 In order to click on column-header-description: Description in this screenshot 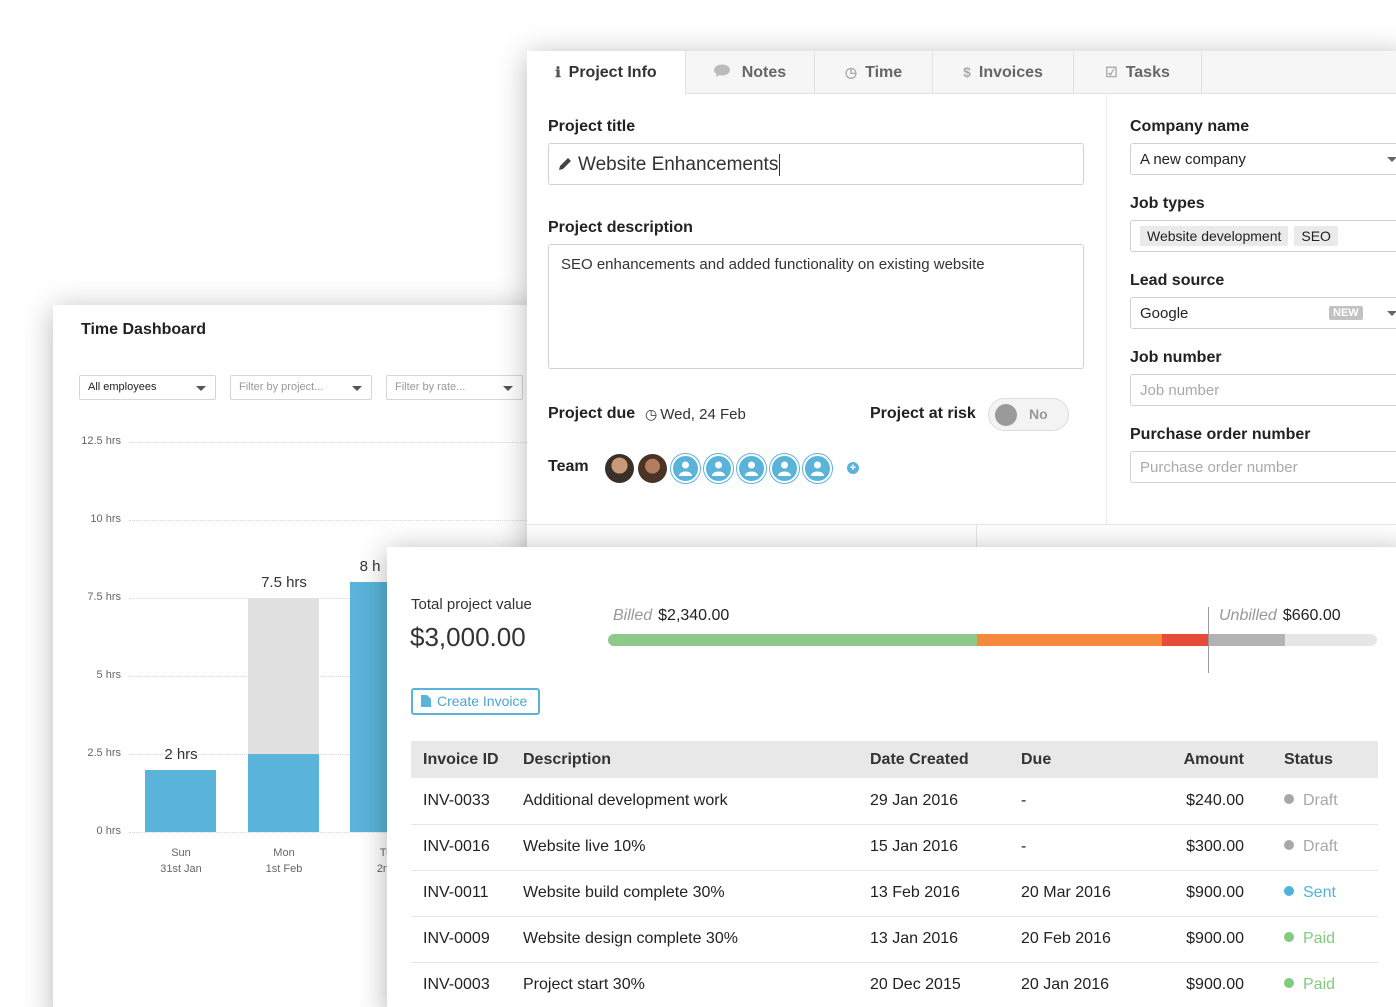, I will do `click(684, 759)`.